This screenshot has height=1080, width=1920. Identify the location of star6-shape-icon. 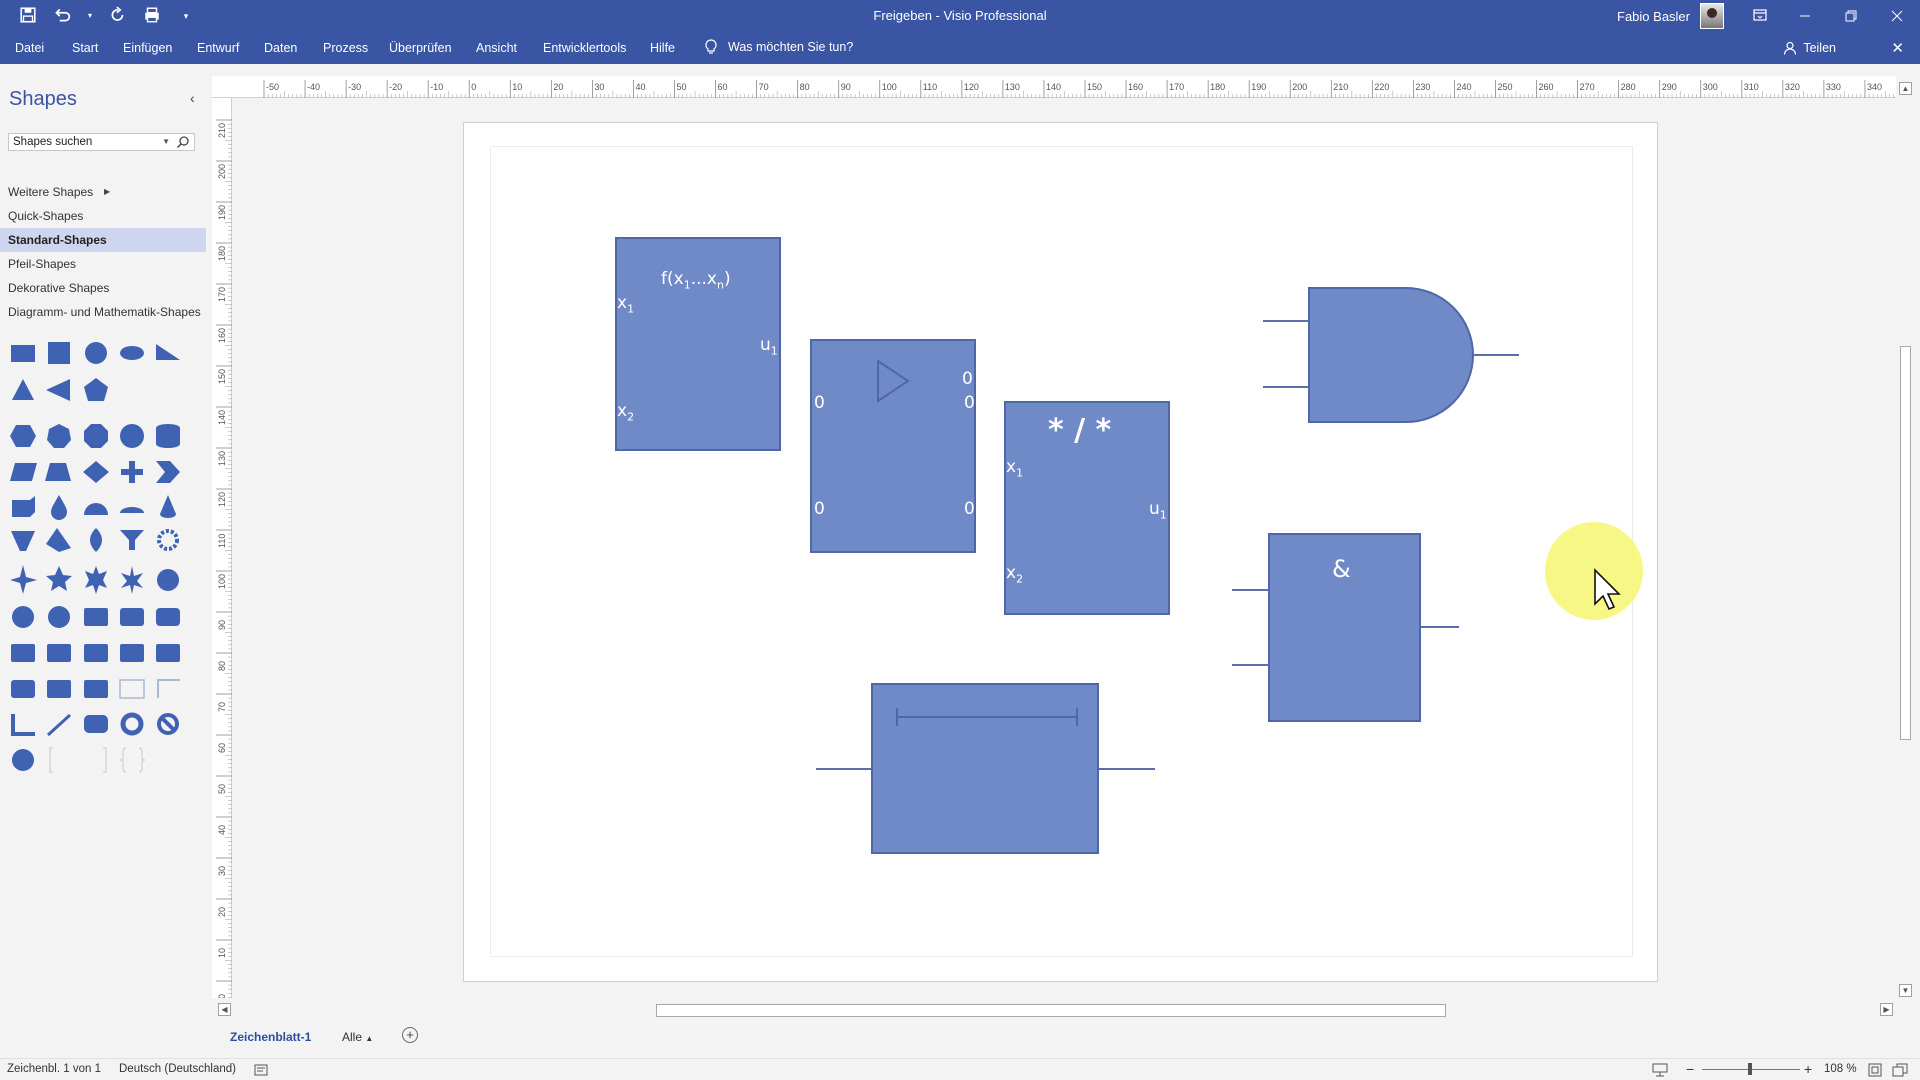
(96, 580).